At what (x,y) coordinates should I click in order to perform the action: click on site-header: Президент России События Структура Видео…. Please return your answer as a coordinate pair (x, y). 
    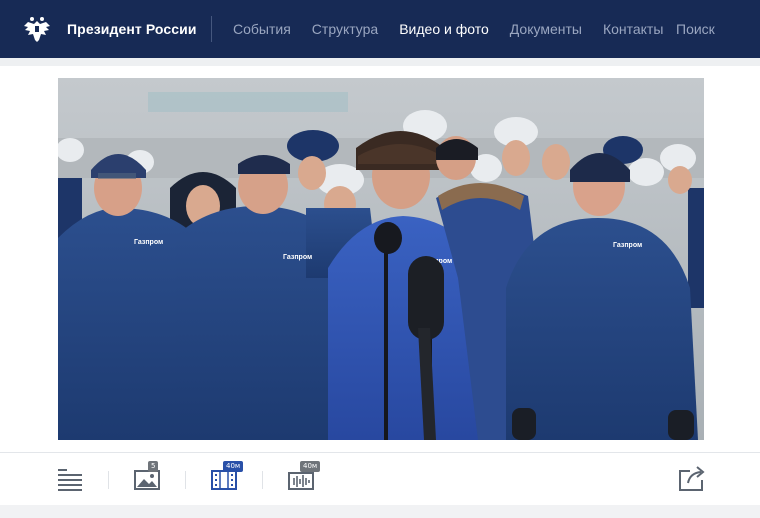
    Looking at the image, I should click on (380, 29).